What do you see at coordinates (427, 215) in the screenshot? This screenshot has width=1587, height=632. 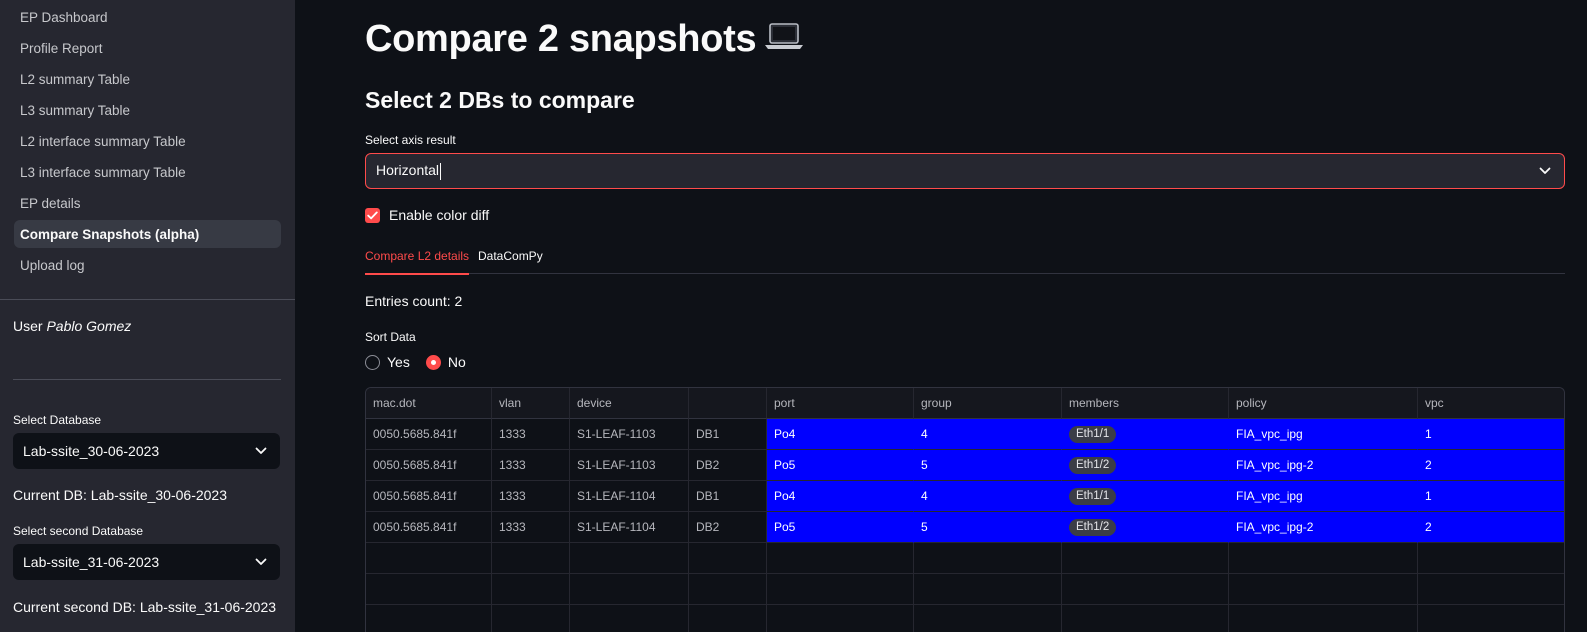 I see `color-diff-option: Enable color diff` at bounding box center [427, 215].